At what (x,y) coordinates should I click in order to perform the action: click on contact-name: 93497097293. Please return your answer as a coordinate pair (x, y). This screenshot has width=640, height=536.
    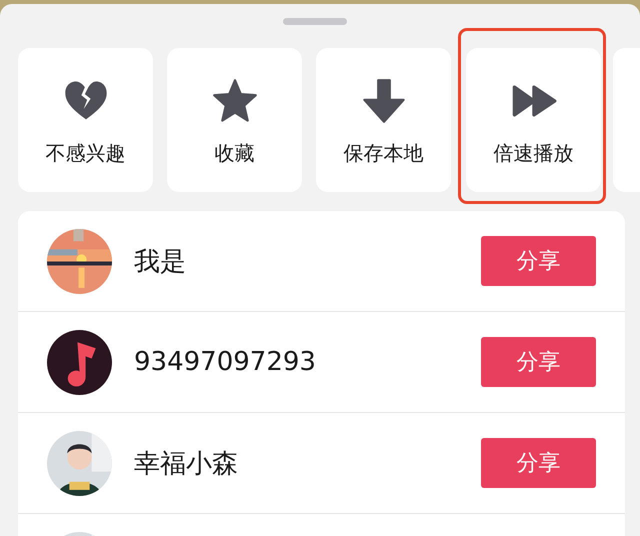
    Looking at the image, I should click on (225, 362).